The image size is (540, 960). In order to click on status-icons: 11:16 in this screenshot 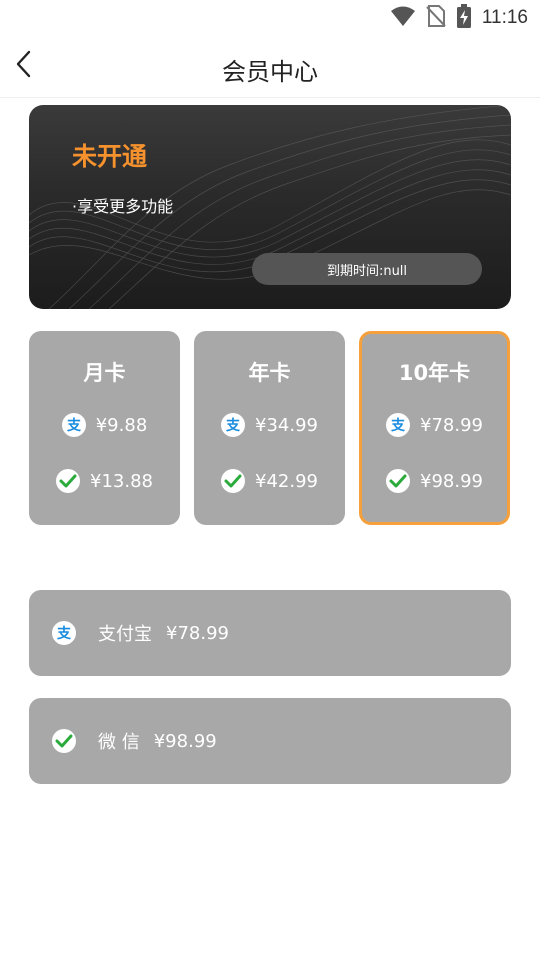, I will do `click(459, 18)`.